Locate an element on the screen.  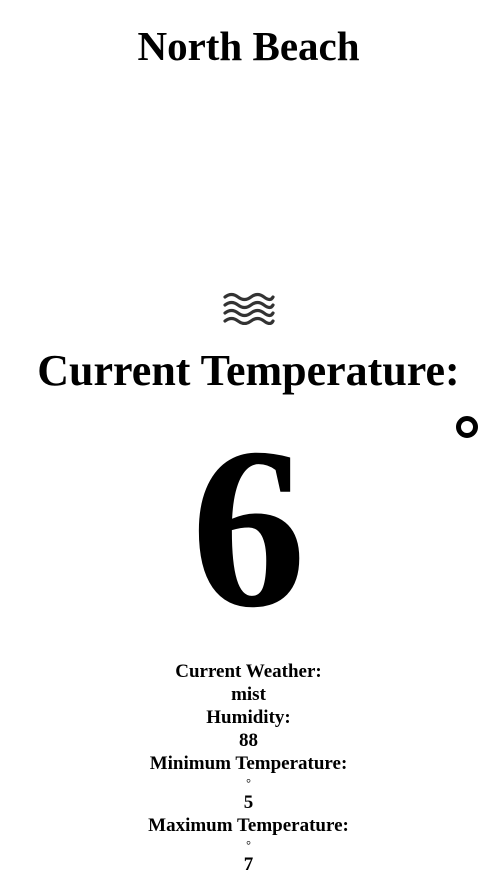
current-weather-label: Current Weather: is located at coordinates (248, 671).